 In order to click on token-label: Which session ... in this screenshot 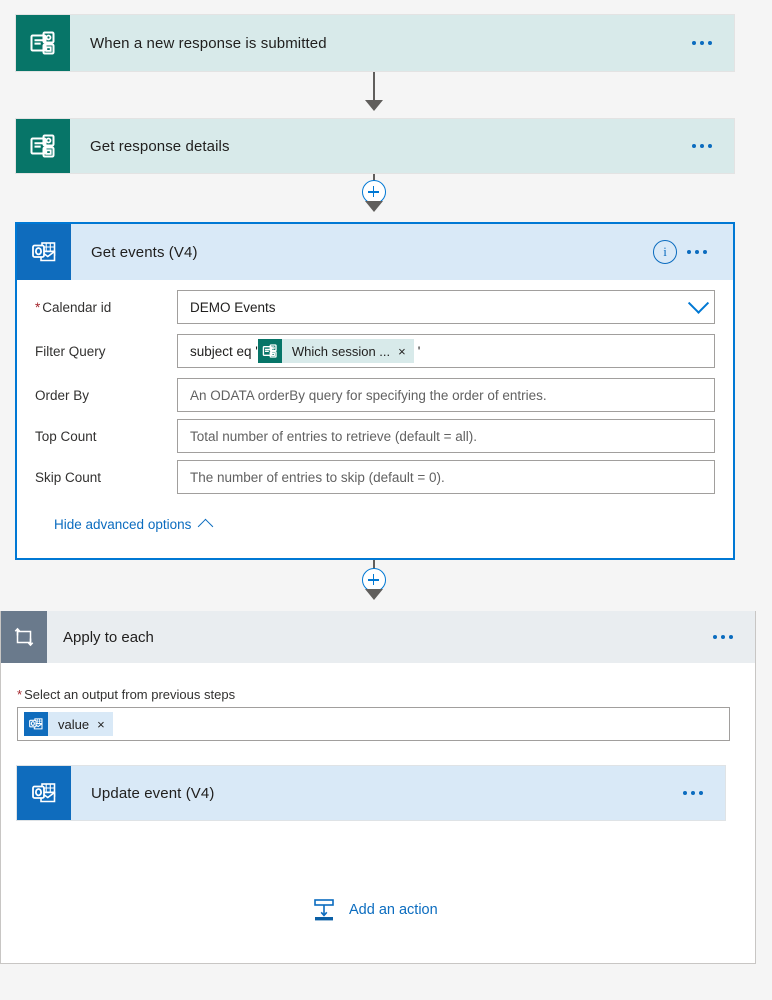, I will do `click(341, 351)`.